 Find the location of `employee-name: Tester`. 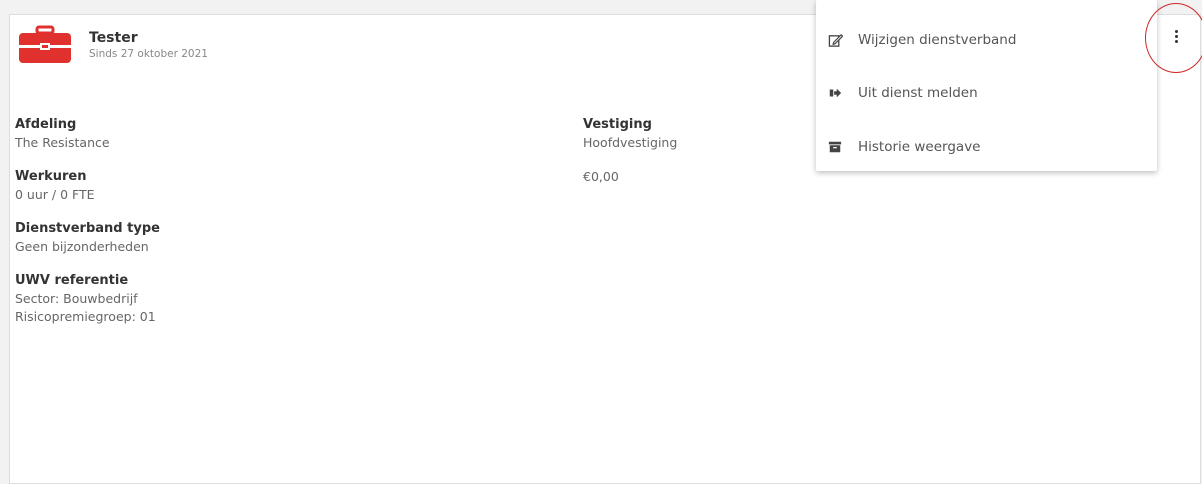

employee-name: Tester is located at coordinates (113, 38).